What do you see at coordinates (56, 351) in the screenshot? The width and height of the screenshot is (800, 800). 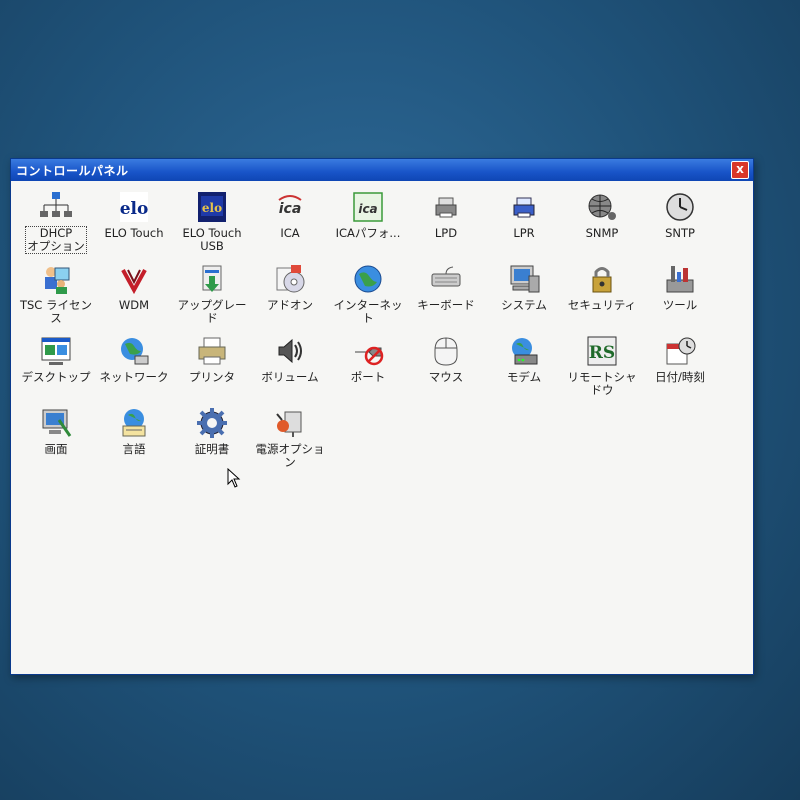 I see `desktop-icon` at bounding box center [56, 351].